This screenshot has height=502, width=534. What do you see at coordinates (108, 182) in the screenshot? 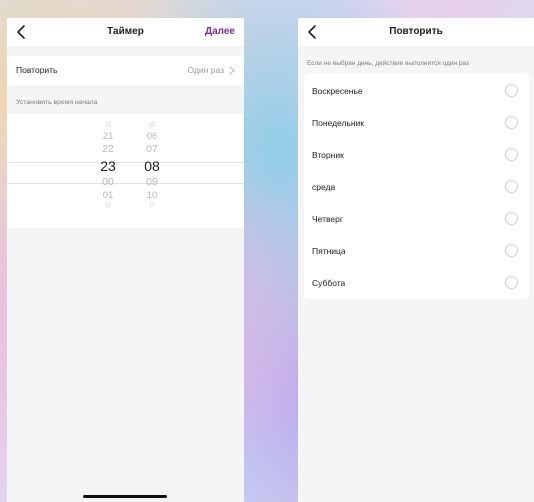
I see `hour-option: 00` at bounding box center [108, 182].